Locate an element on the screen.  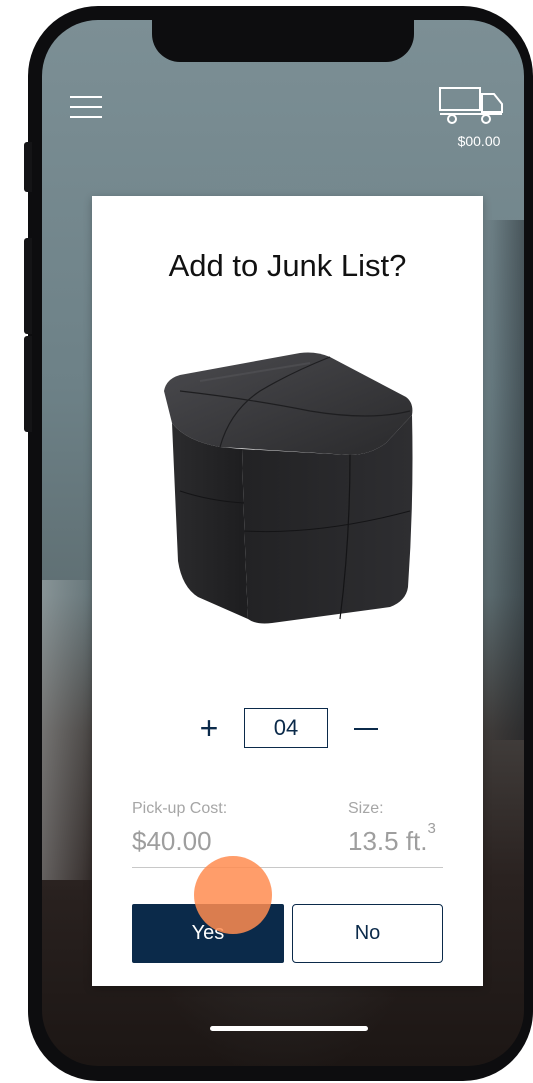
size-label: Size: is located at coordinates (366, 808).